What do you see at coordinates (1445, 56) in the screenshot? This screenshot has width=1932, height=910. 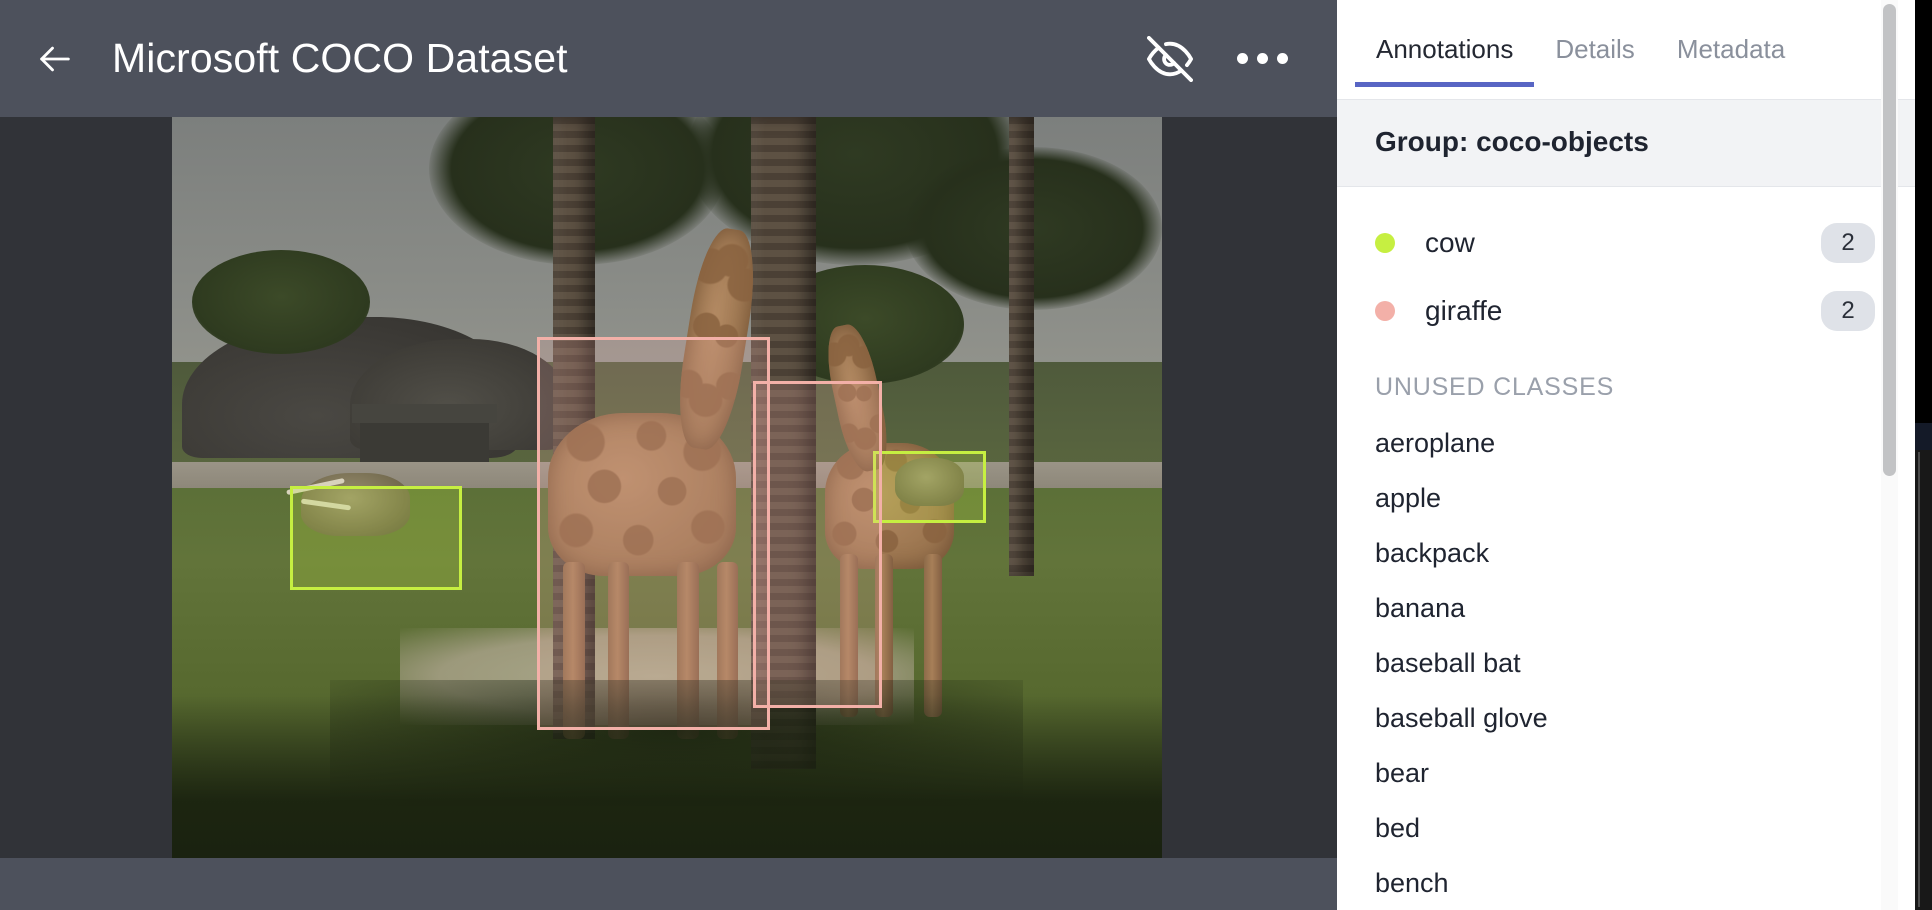 I see `tab-annotations: Annotations` at bounding box center [1445, 56].